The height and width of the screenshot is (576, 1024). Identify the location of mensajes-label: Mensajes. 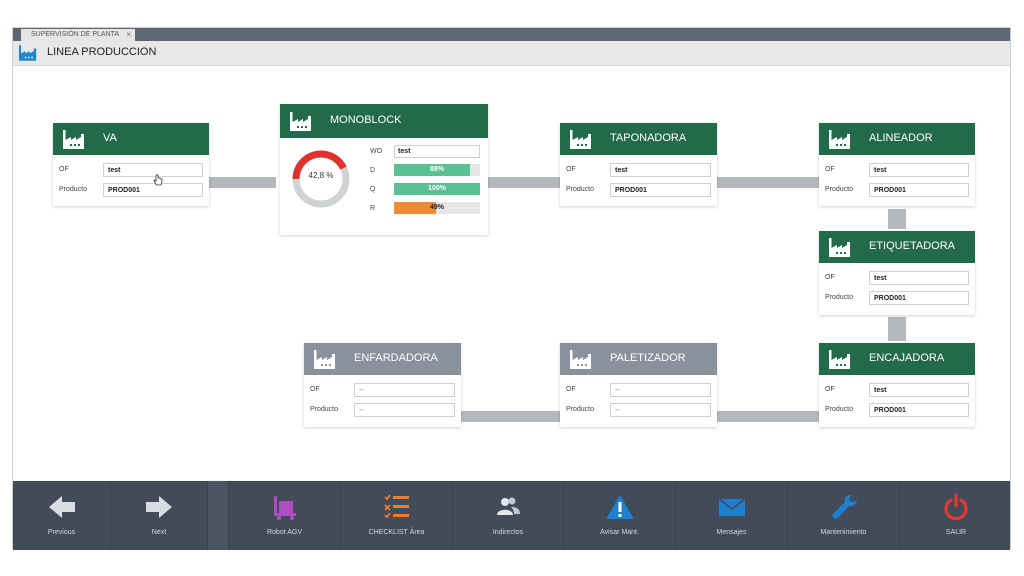
(731, 532).